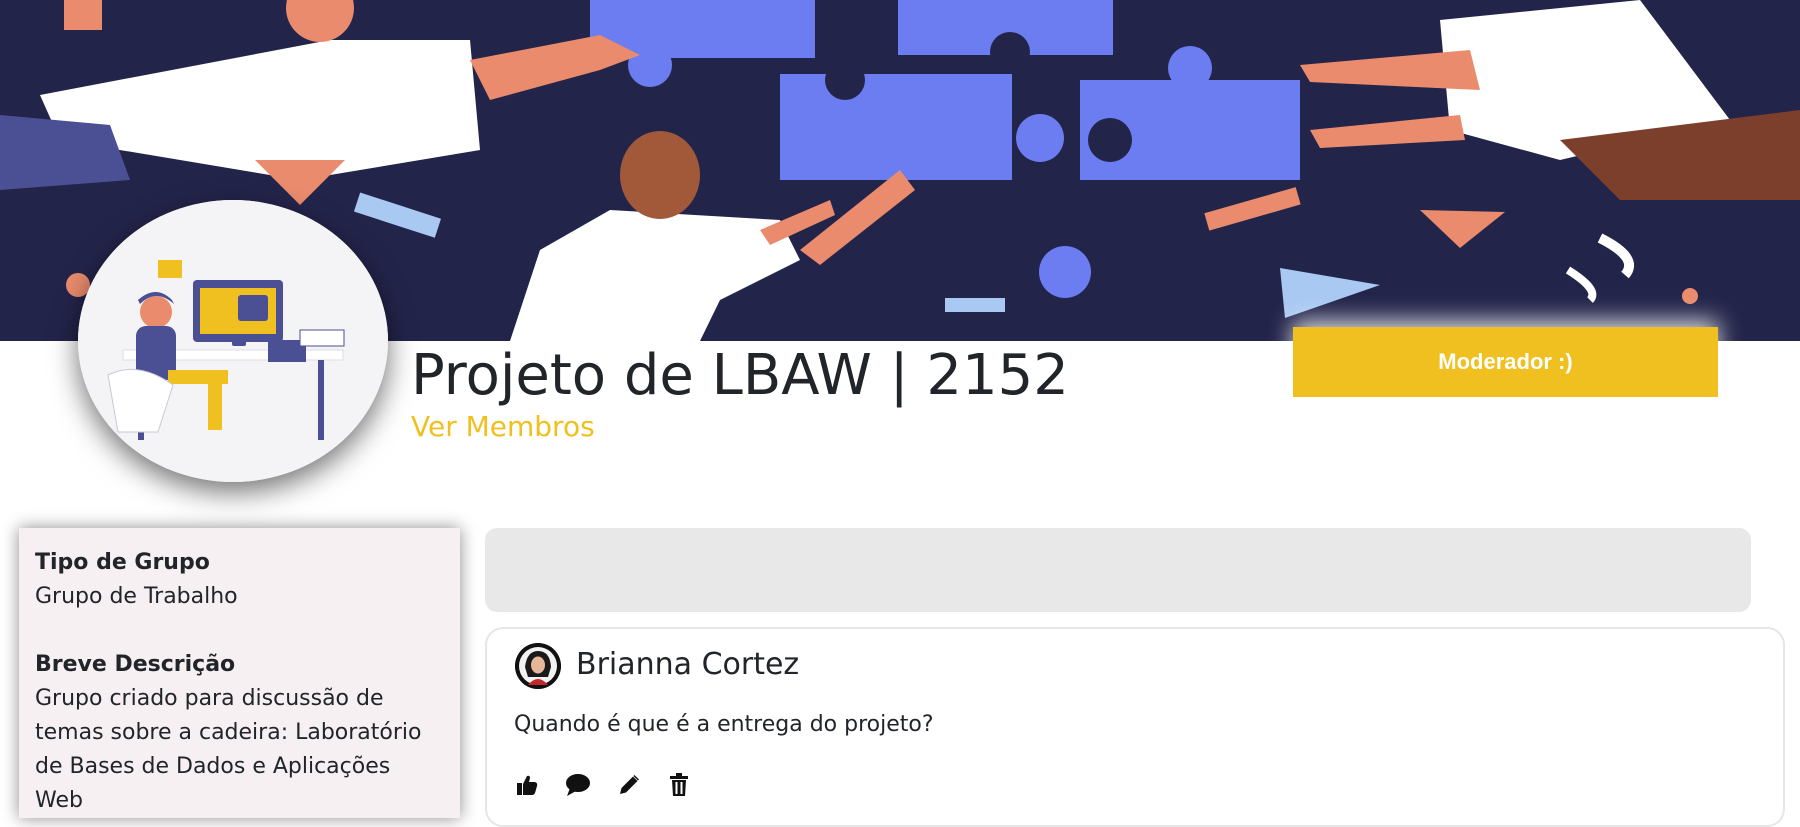 This screenshot has height=827, width=1800. Describe the element at coordinates (527, 785) in the screenshot. I see `thumbs-up-icon` at that location.